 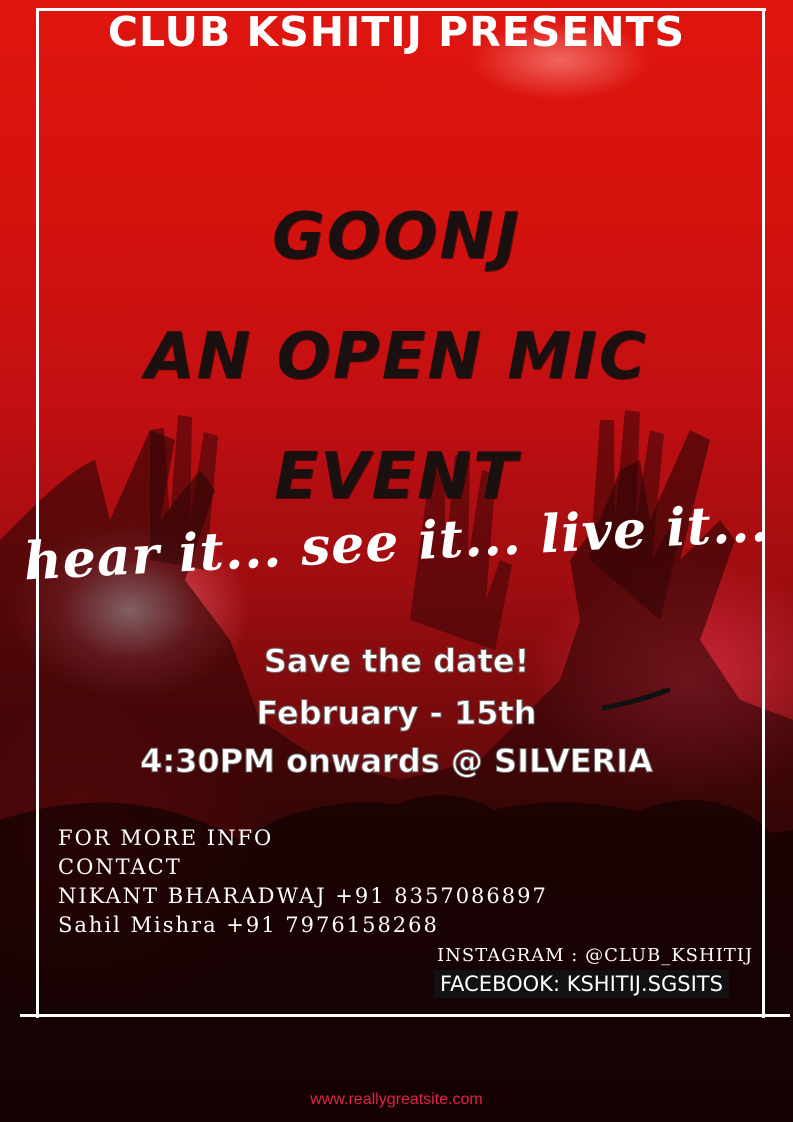 What do you see at coordinates (120, 867) in the screenshot?
I see `info-line-2: CONTACT` at bounding box center [120, 867].